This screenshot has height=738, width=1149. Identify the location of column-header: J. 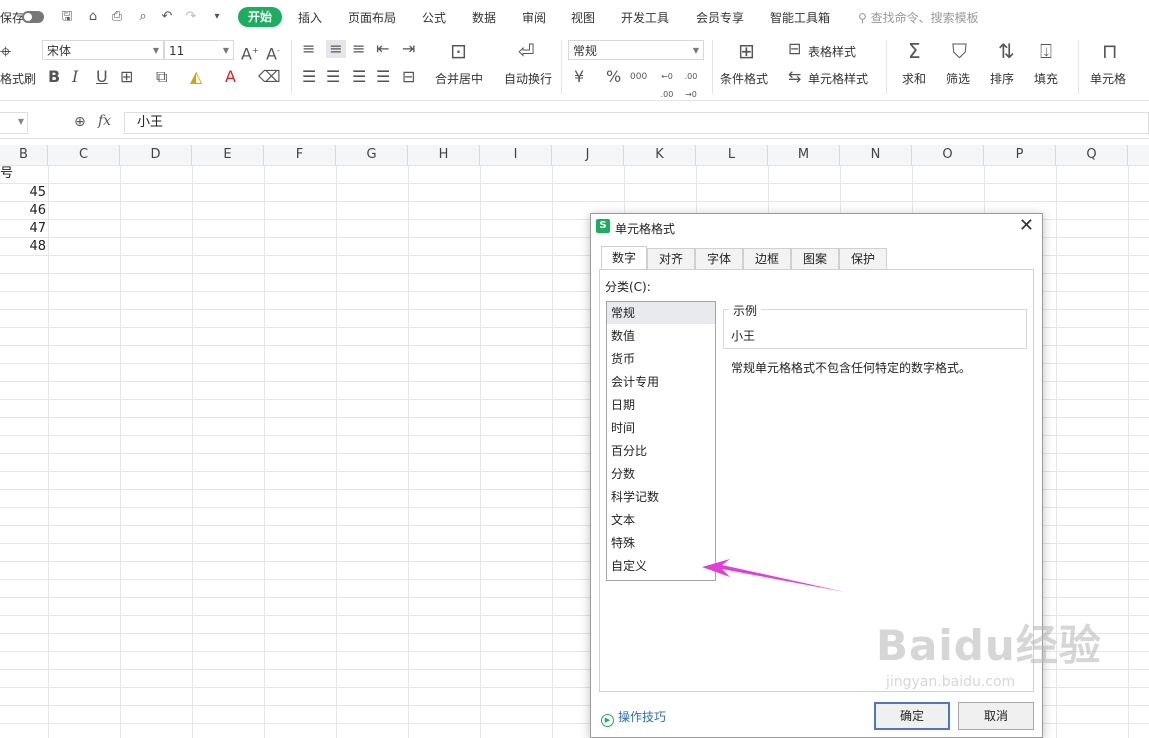
(588, 155).